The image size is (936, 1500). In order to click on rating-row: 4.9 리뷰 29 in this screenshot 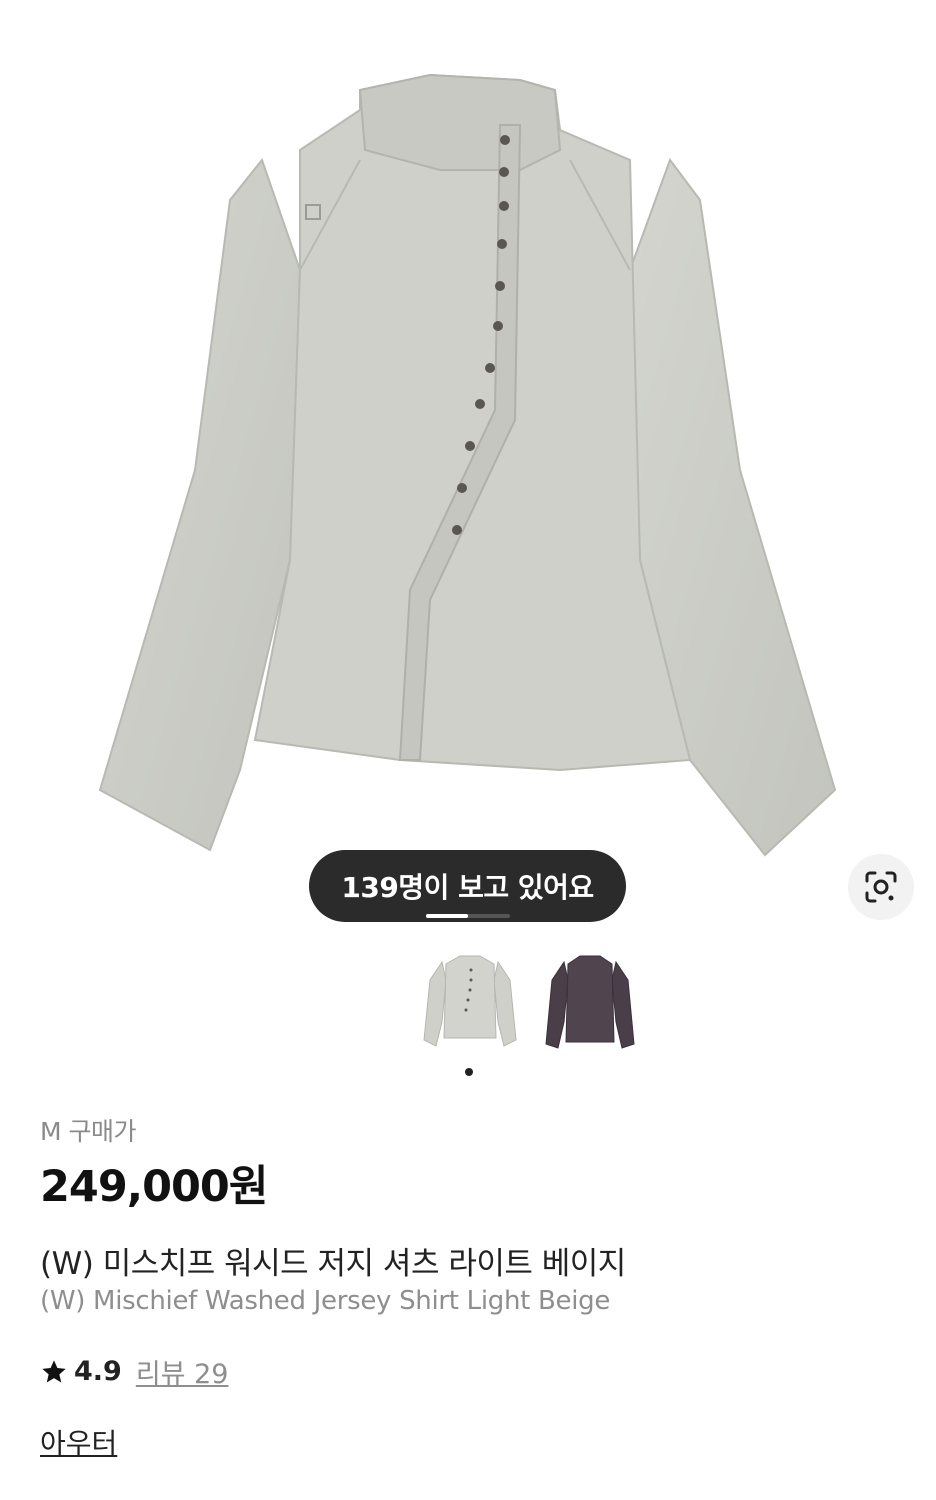, I will do `click(134, 1371)`.